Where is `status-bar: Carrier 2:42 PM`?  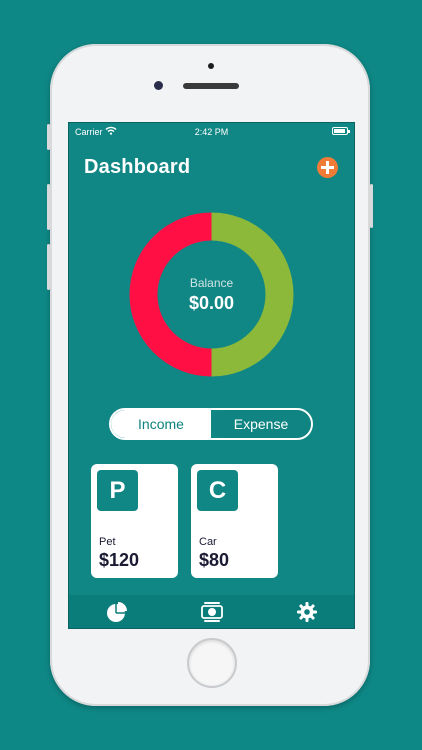 status-bar: Carrier 2:42 PM is located at coordinates (211, 132).